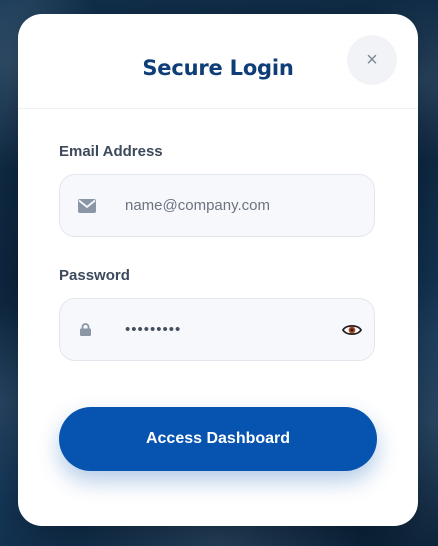 The height and width of the screenshot is (546, 438). Describe the element at coordinates (85, 329) in the screenshot. I see `lock-icon` at that location.